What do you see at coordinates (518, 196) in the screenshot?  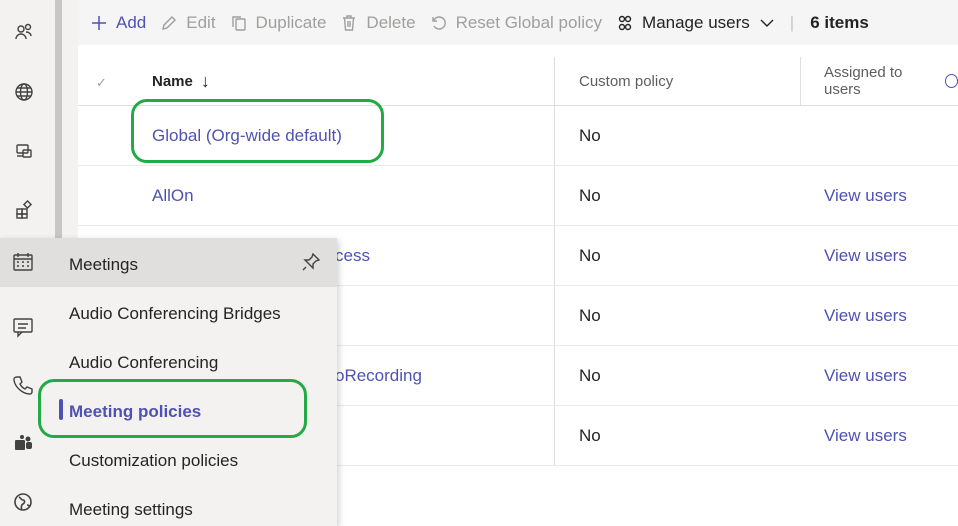 I see `table-row: AllOn No View users` at bounding box center [518, 196].